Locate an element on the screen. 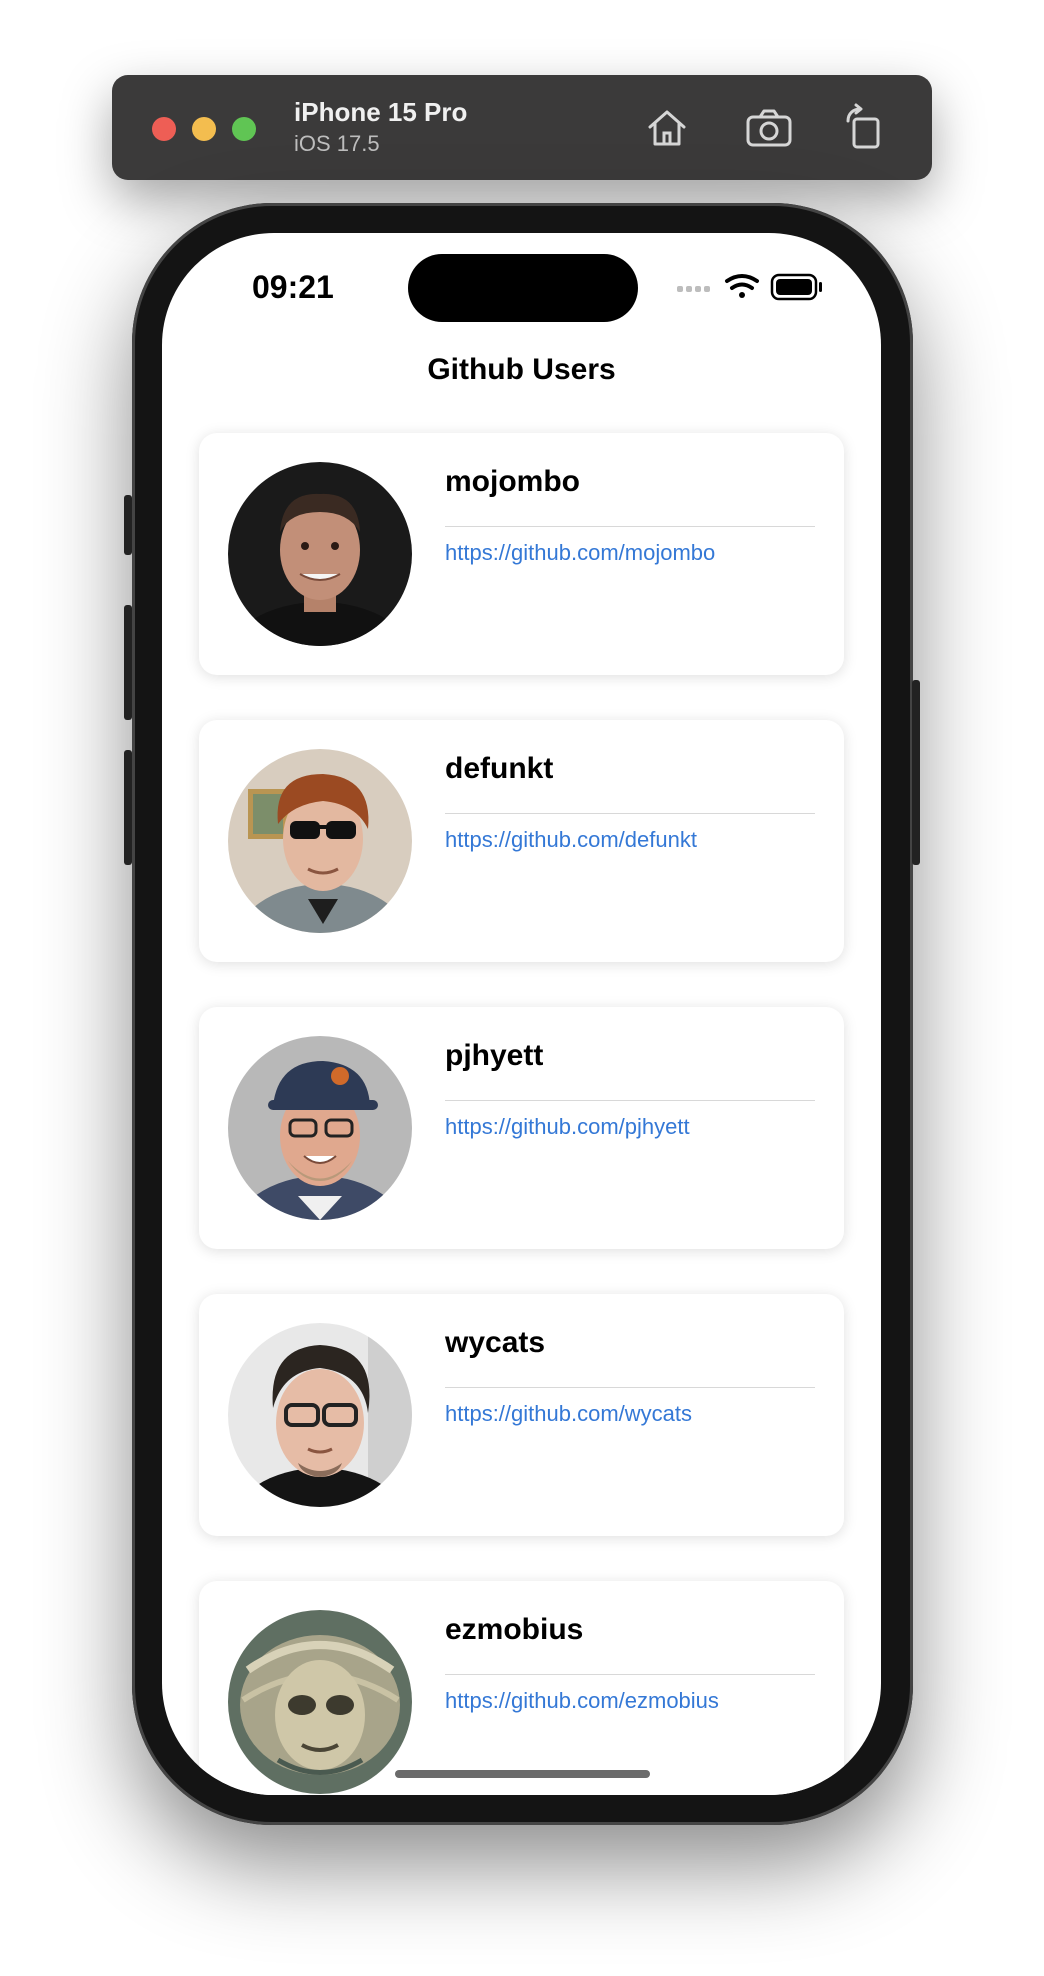  volume-up-button is located at coordinates (128, 662).